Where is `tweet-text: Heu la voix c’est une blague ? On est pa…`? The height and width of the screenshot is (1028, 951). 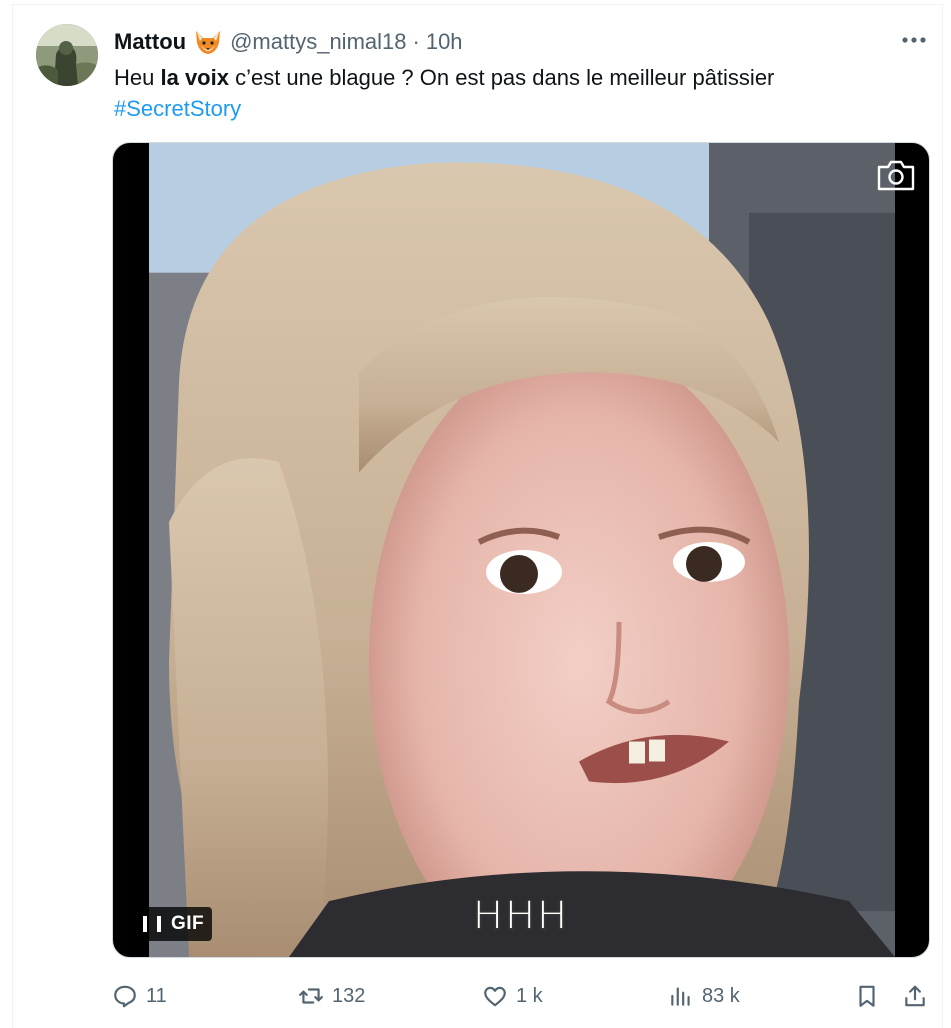 tweet-text: Heu la voix c’est une blague ? On est pa… is located at coordinates (514, 93).